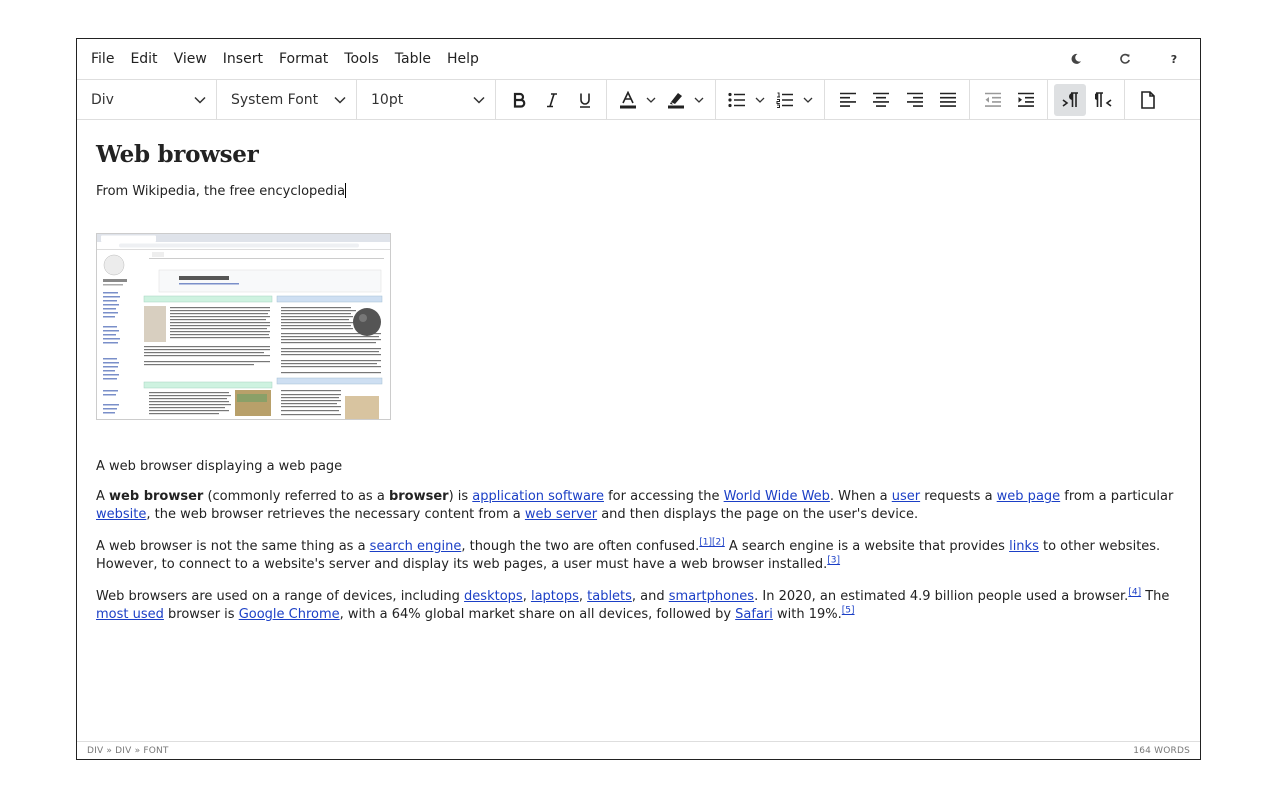 Image resolution: width=1280 pixels, height=800 pixels. I want to click on direction-group, so click(1086, 99).